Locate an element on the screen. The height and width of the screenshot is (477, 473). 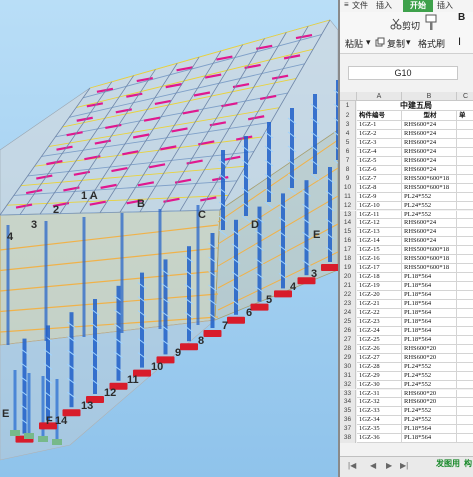
row-header: 22 is located at coordinates (348, 295).